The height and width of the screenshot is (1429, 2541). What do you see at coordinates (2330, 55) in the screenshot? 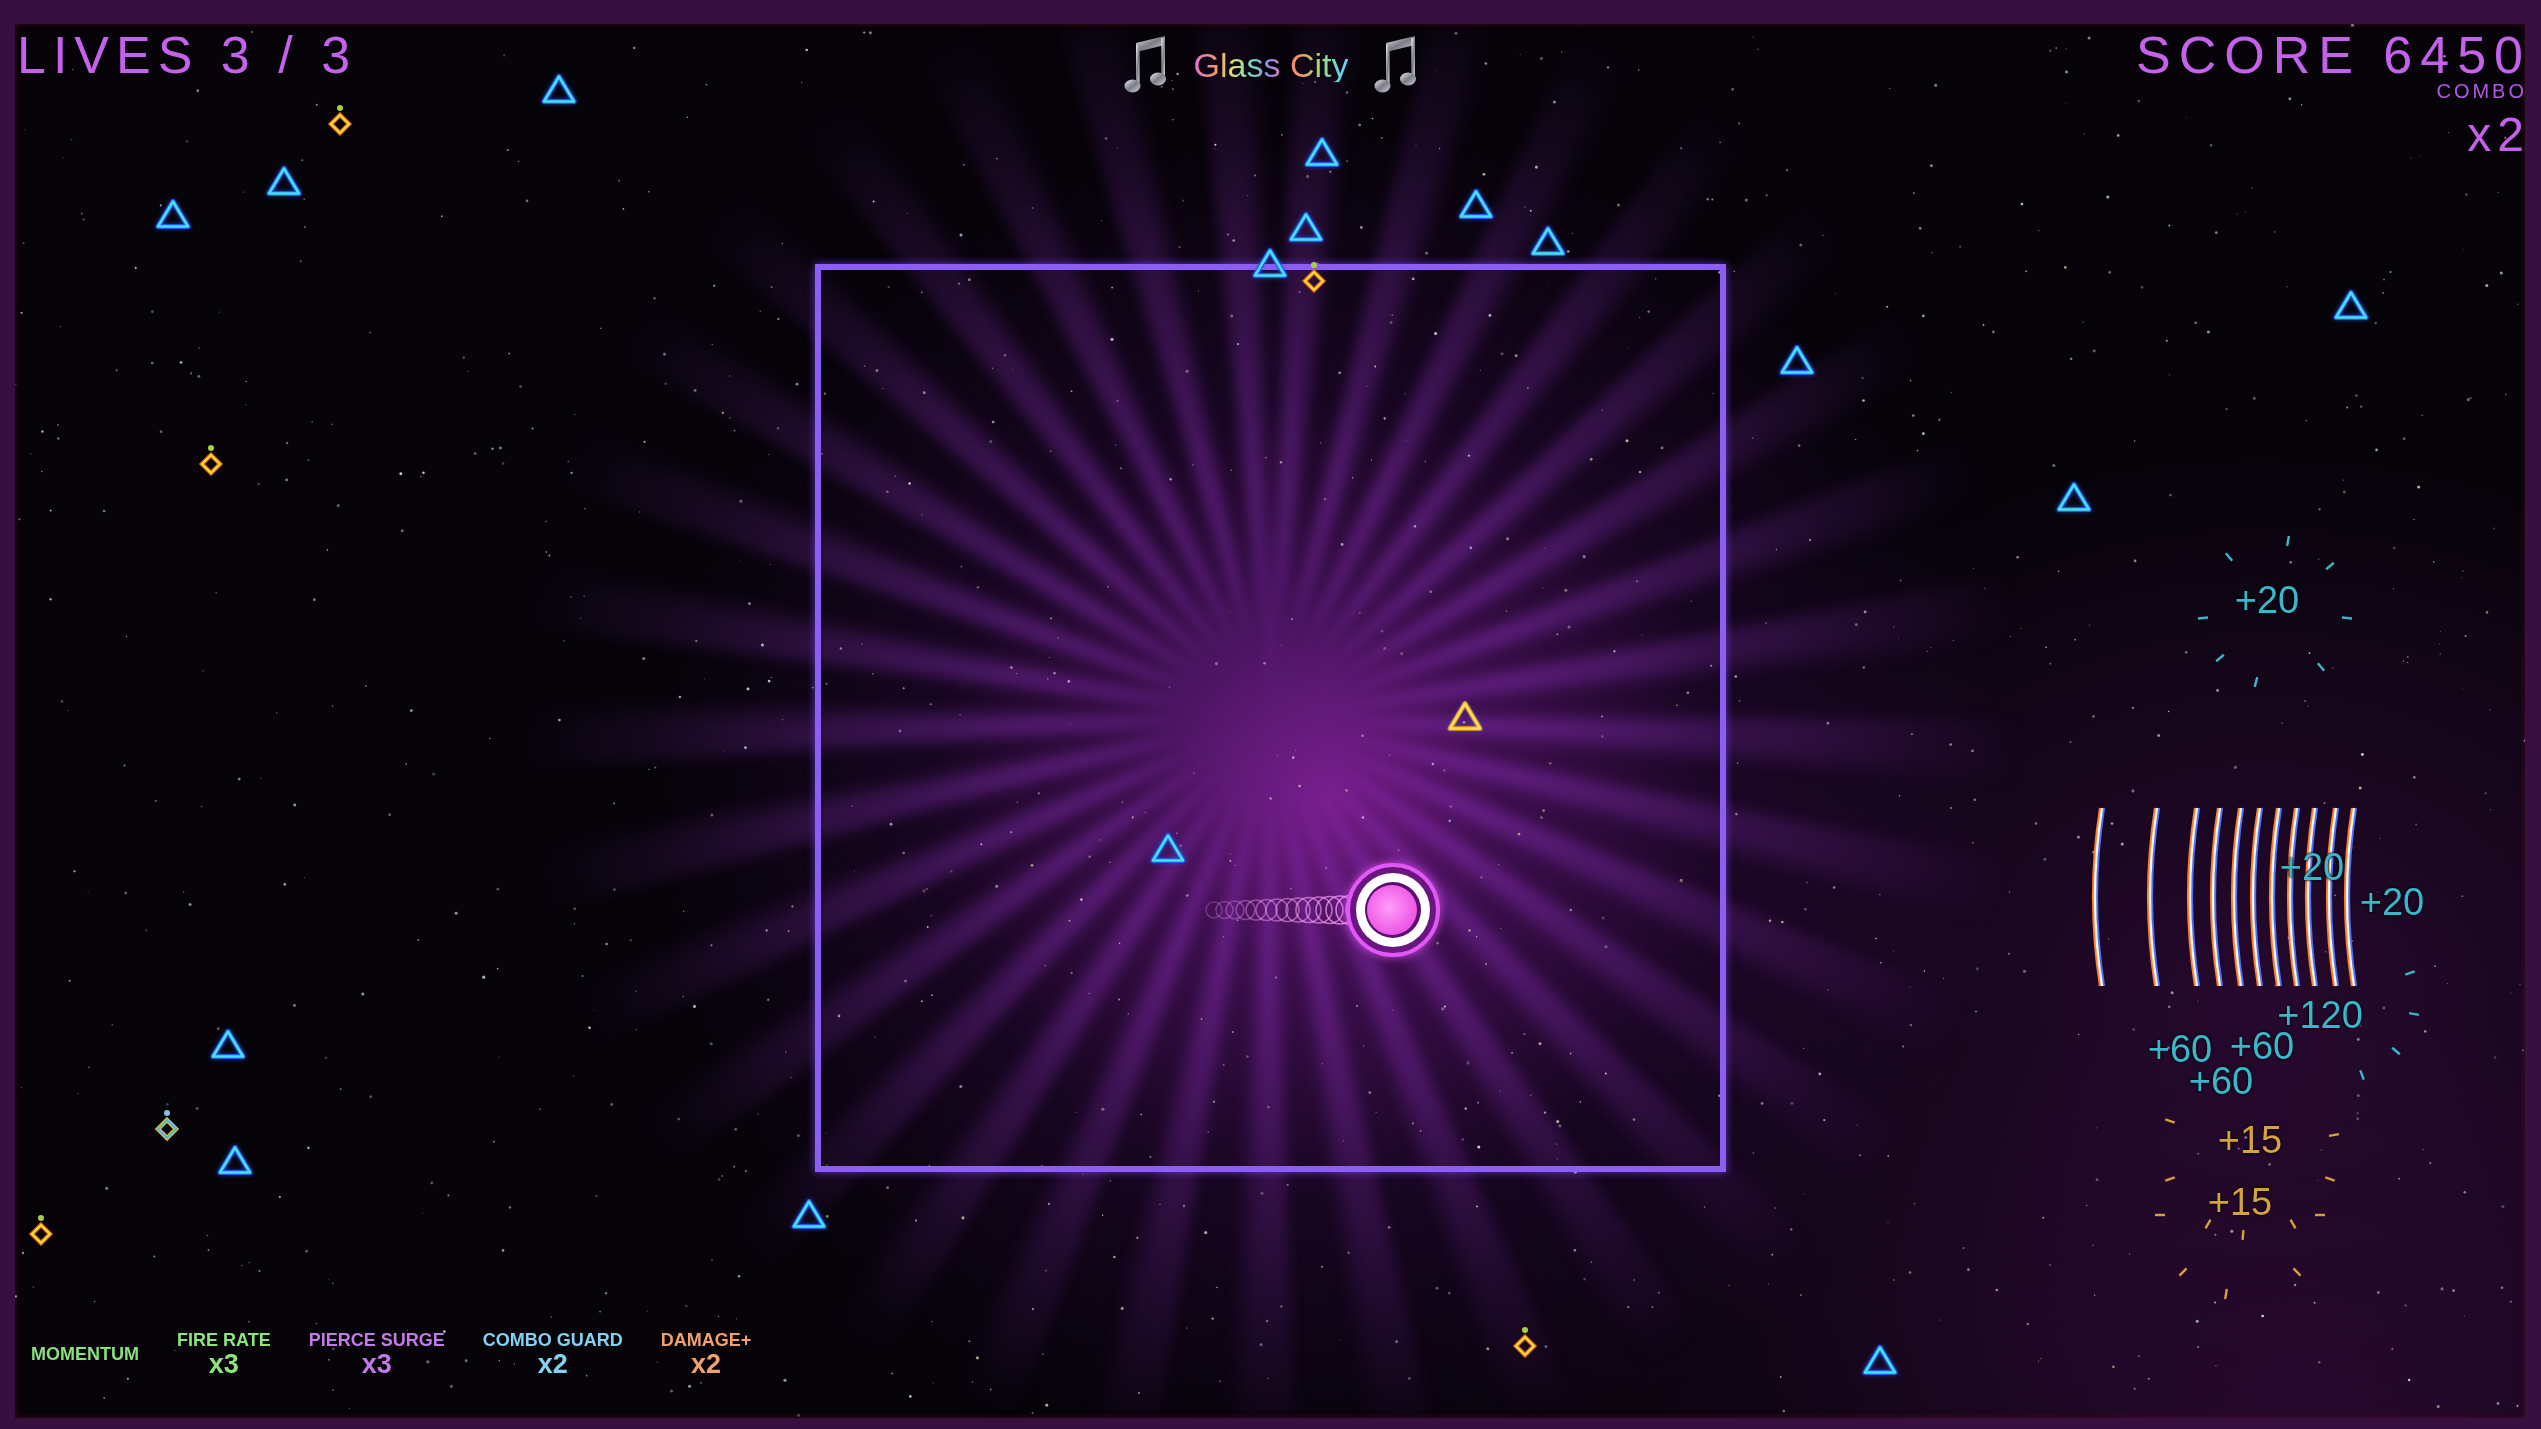
I see `score-counter: SCORE 6450` at bounding box center [2330, 55].